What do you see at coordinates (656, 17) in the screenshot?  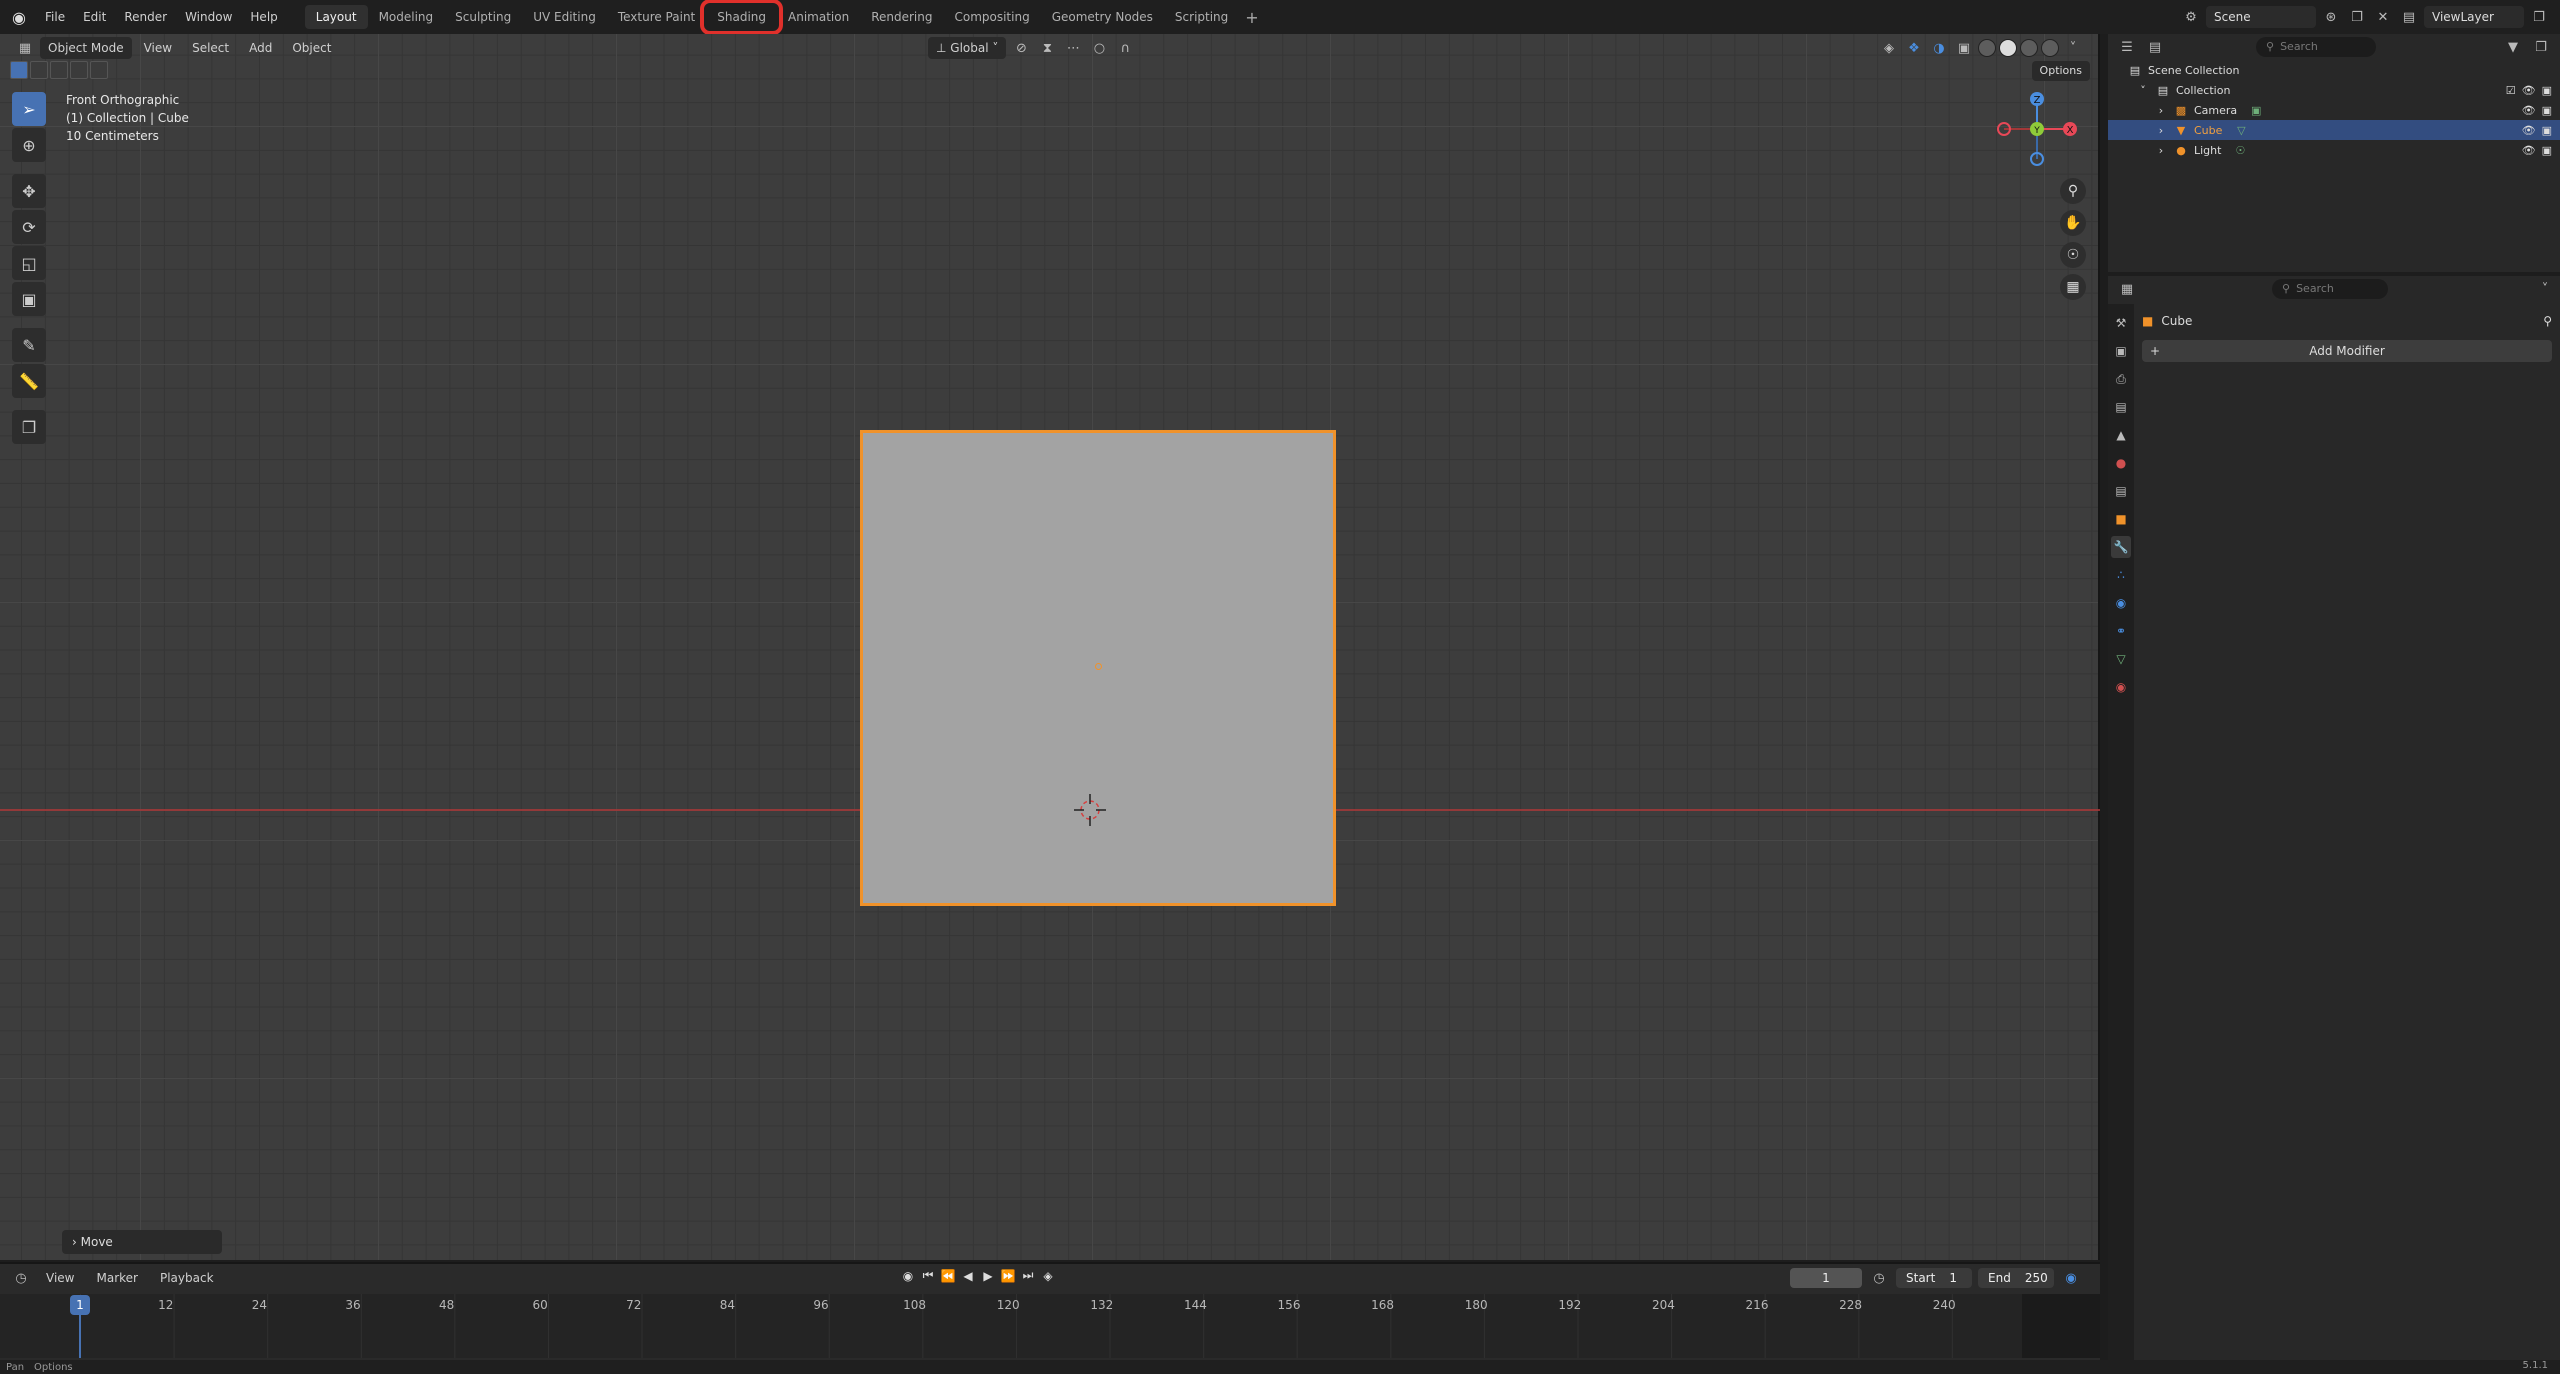 I see `tab-texture-paint: Texture Paint` at bounding box center [656, 17].